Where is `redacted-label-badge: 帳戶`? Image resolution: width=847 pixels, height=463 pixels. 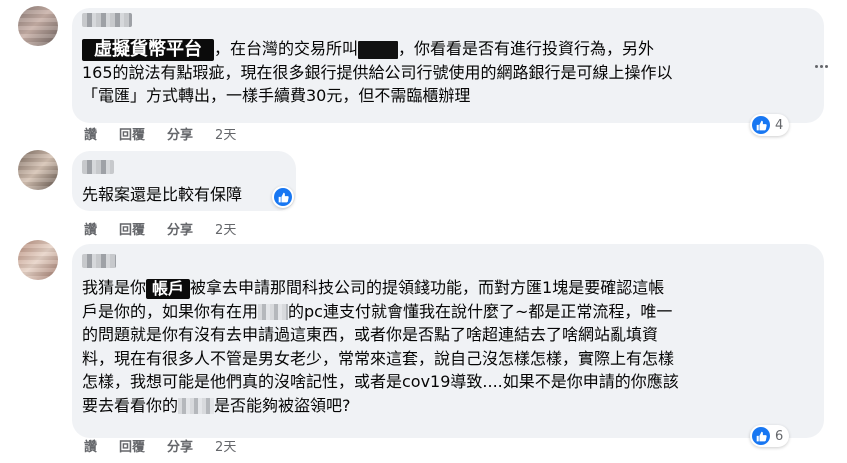 redacted-label-badge: 帳戶 is located at coordinates (168, 288).